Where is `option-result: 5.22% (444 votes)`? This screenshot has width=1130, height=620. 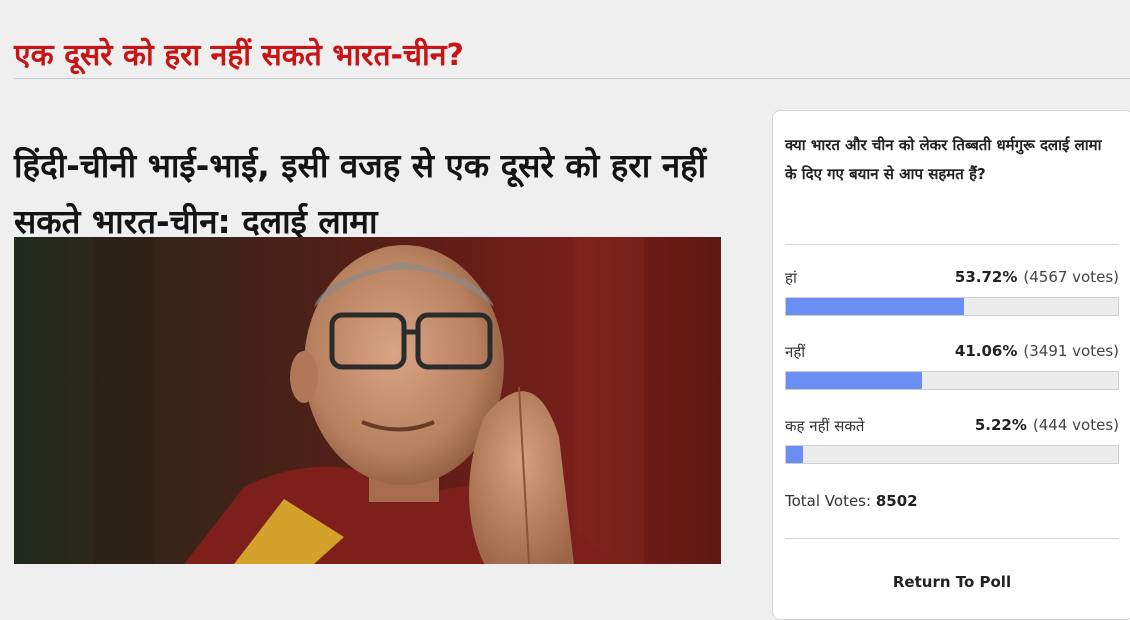
option-result: 5.22% (444 votes) is located at coordinates (1047, 425).